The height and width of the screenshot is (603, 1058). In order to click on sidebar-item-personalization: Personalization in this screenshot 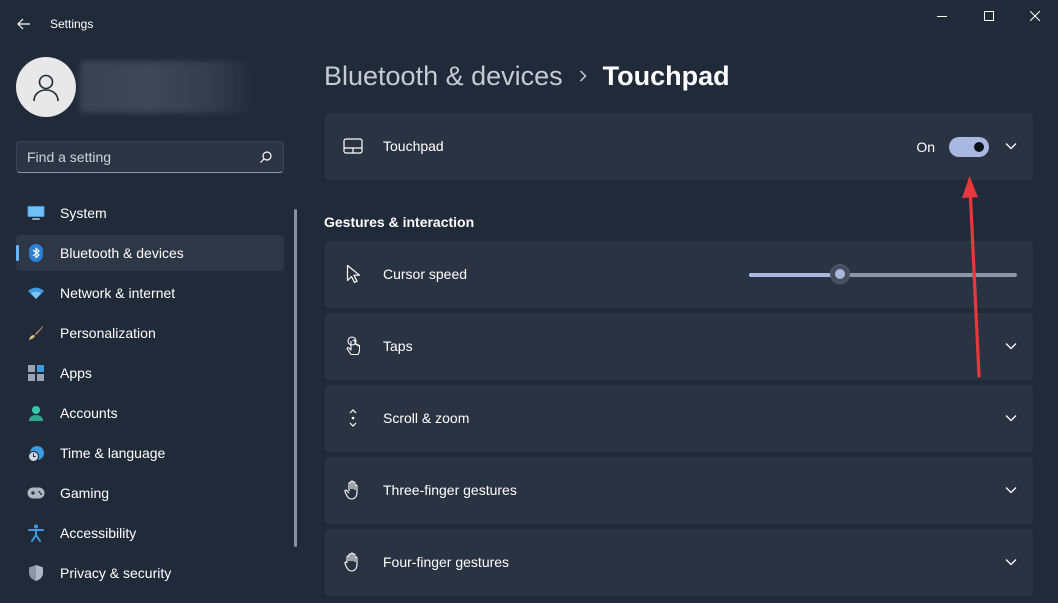, I will do `click(150, 333)`.